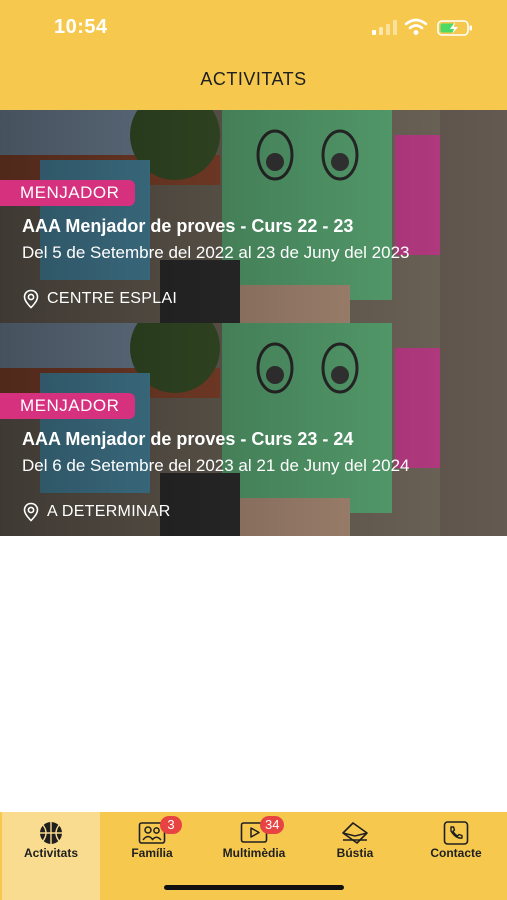 This screenshot has width=507, height=900. What do you see at coordinates (253, 79) in the screenshot?
I see `page-title: ACTIVITATS` at bounding box center [253, 79].